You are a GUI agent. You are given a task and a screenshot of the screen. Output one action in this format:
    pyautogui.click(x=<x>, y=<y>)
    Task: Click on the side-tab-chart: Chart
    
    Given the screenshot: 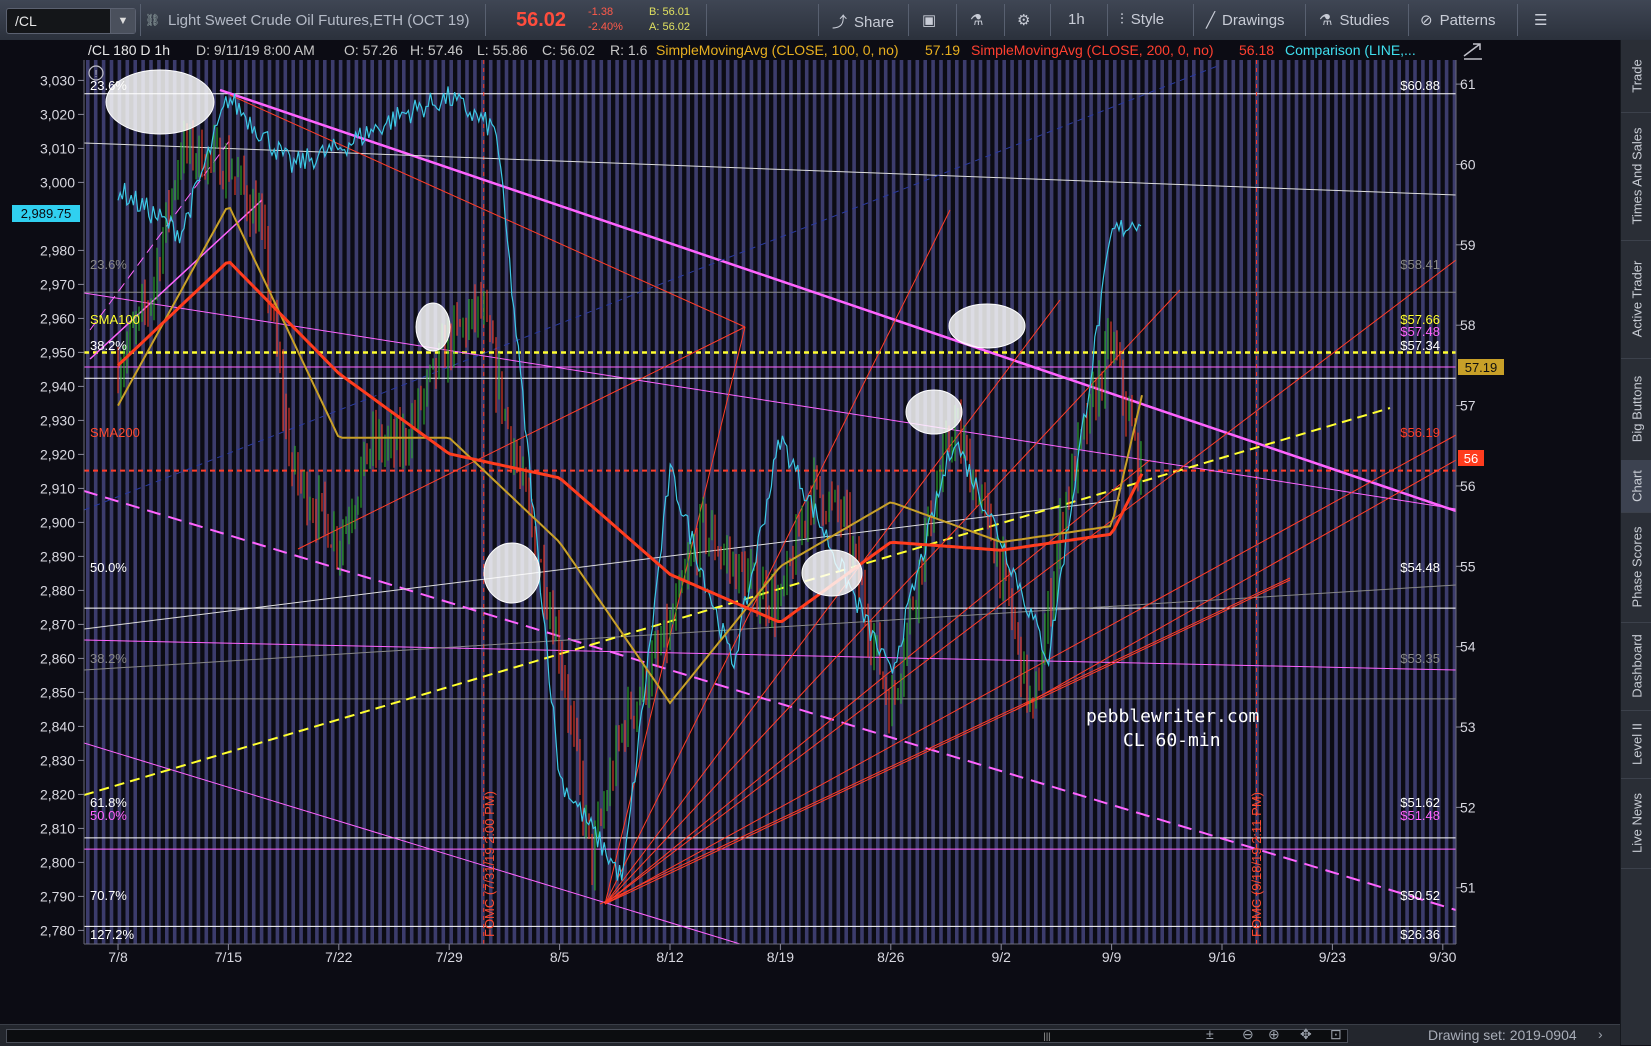 What is the action you would take?
    pyautogui.click(x=1636, y=486)
    